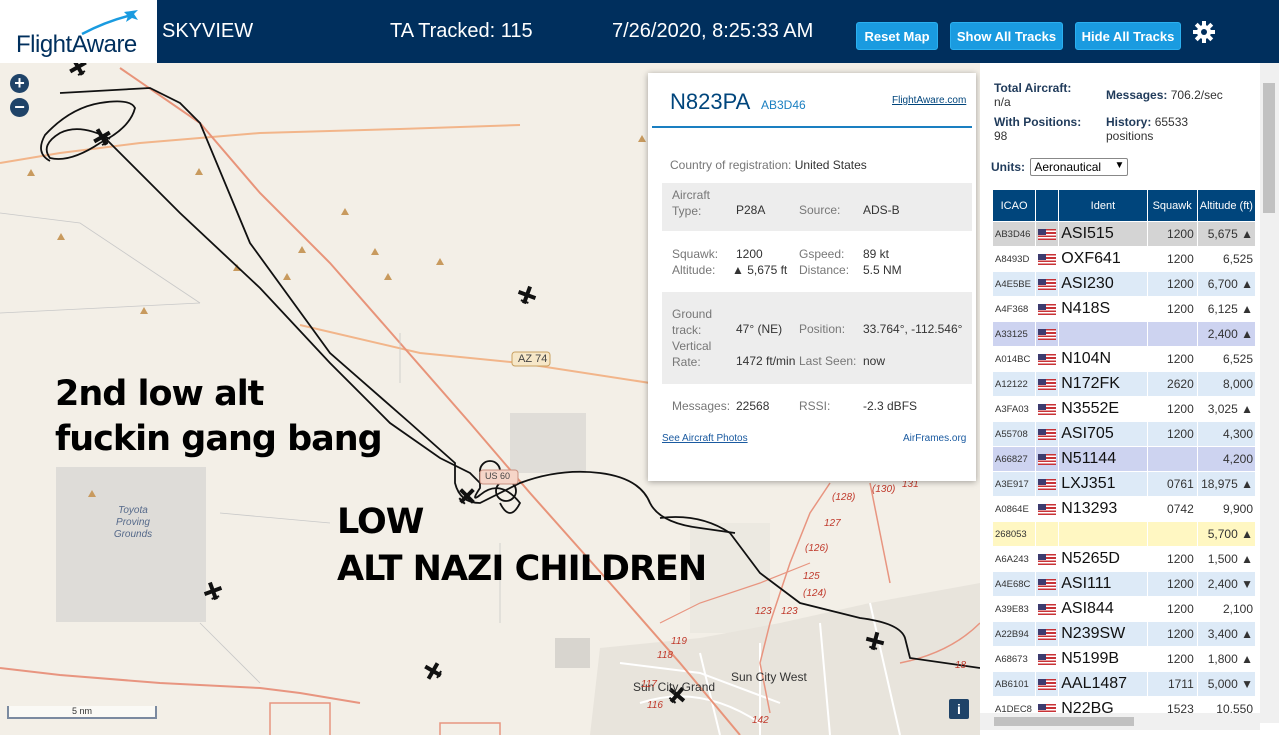 The image size is (1279, 735). Describe the element at coordinates (1204, 32) in the screenshot. I see `gear-icon` at that location.